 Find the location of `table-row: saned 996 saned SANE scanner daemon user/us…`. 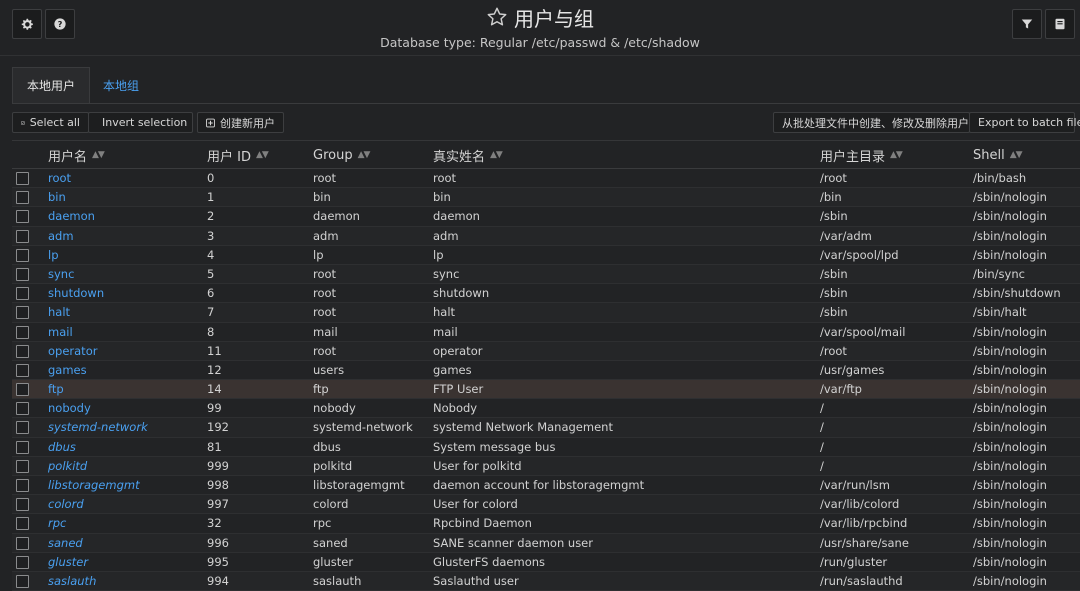

table-row: saned 996 saned SANE scanner daemon user/us… is located at coordinates (546, 543).